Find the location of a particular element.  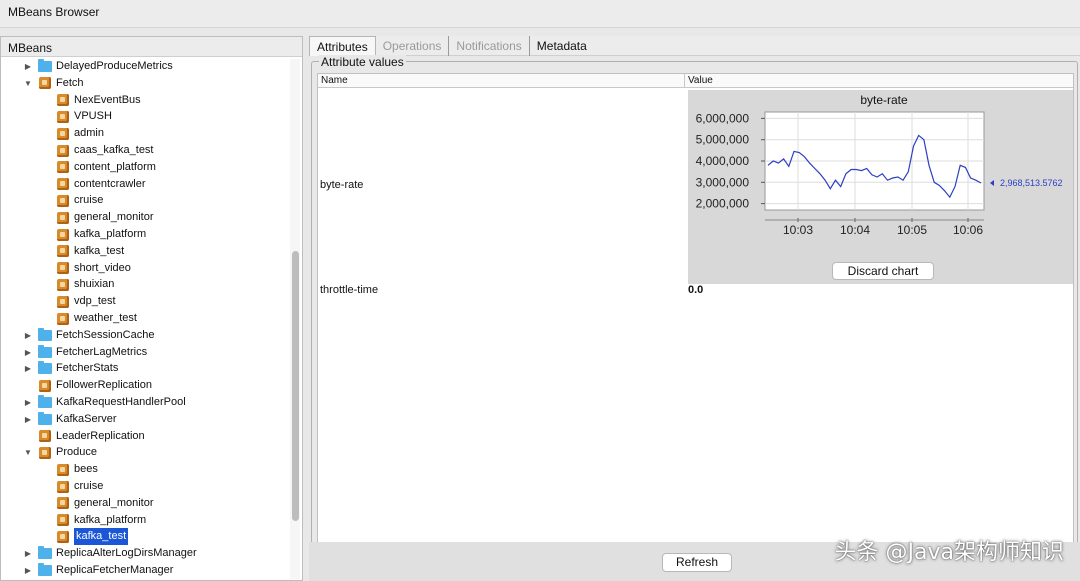

tree-item: vdp_test is located at coordinates (86, 301).